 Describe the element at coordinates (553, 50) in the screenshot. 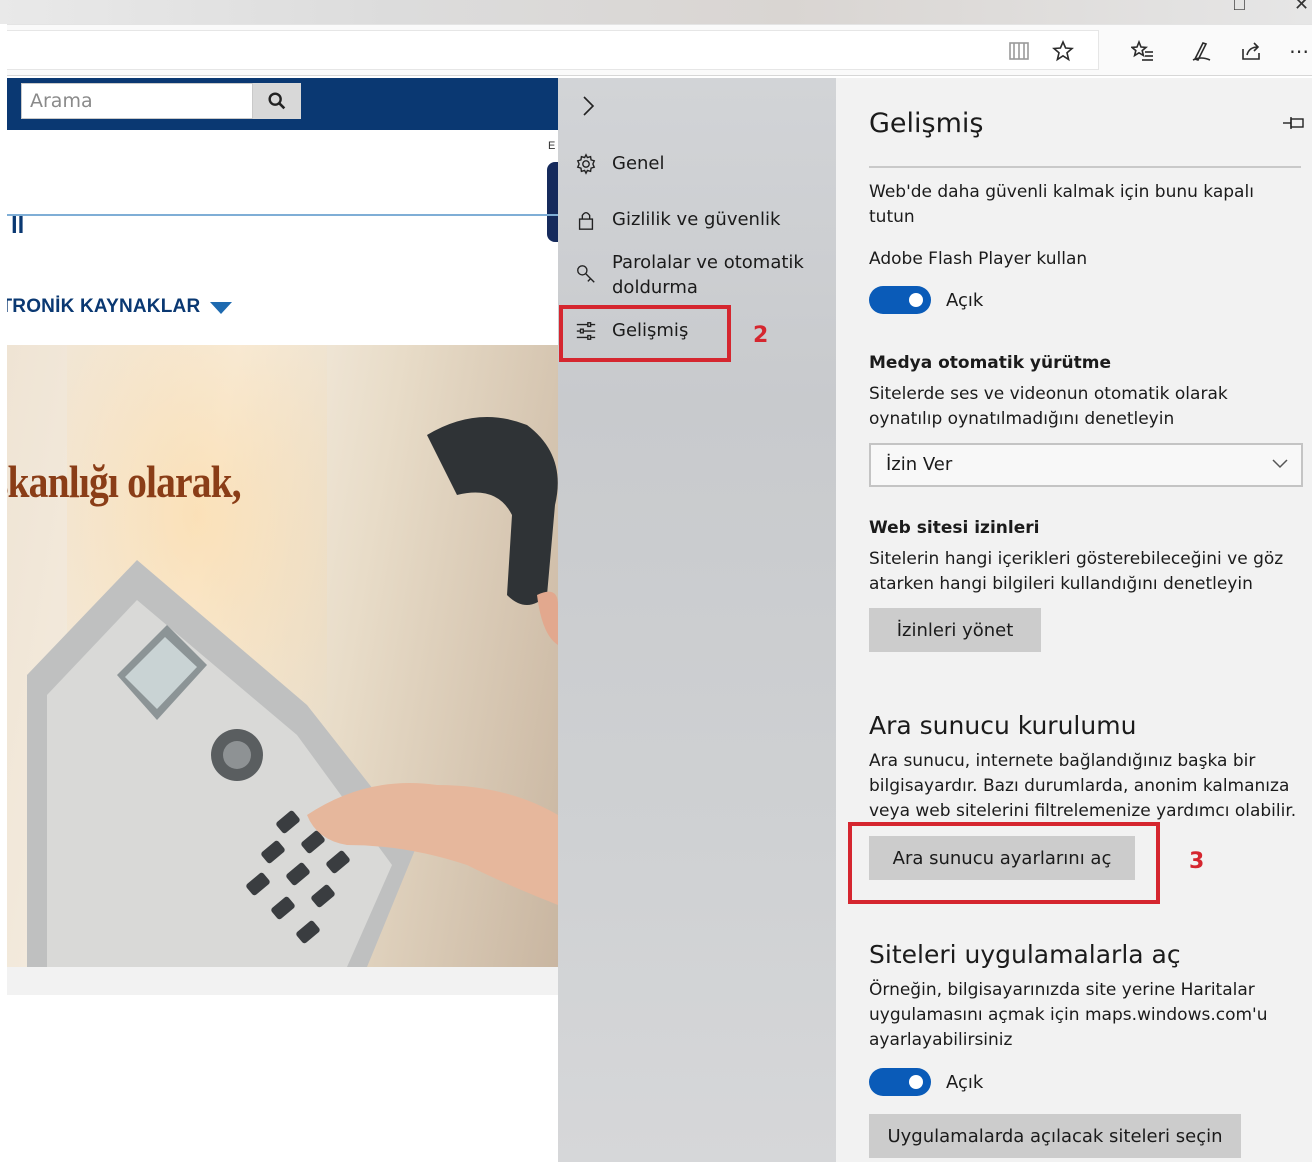

I see `address-field` at that location.